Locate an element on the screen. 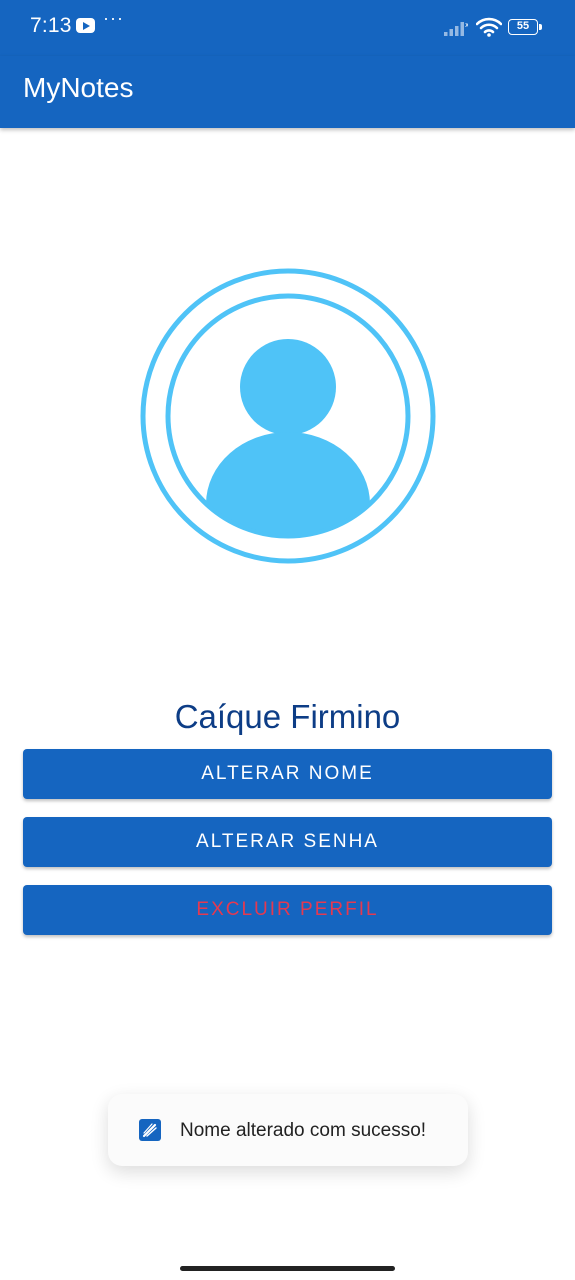  user-avatar-icon is located at coordinates (288, 416).